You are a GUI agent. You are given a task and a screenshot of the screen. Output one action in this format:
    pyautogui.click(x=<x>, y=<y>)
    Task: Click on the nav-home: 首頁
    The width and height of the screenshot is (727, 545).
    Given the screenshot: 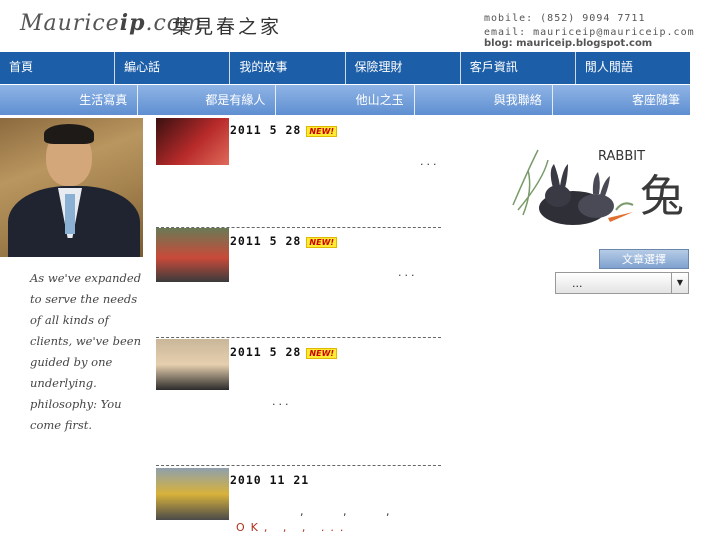 What is the action you would take?
    pyautogui.click(x=58, y=68)
    